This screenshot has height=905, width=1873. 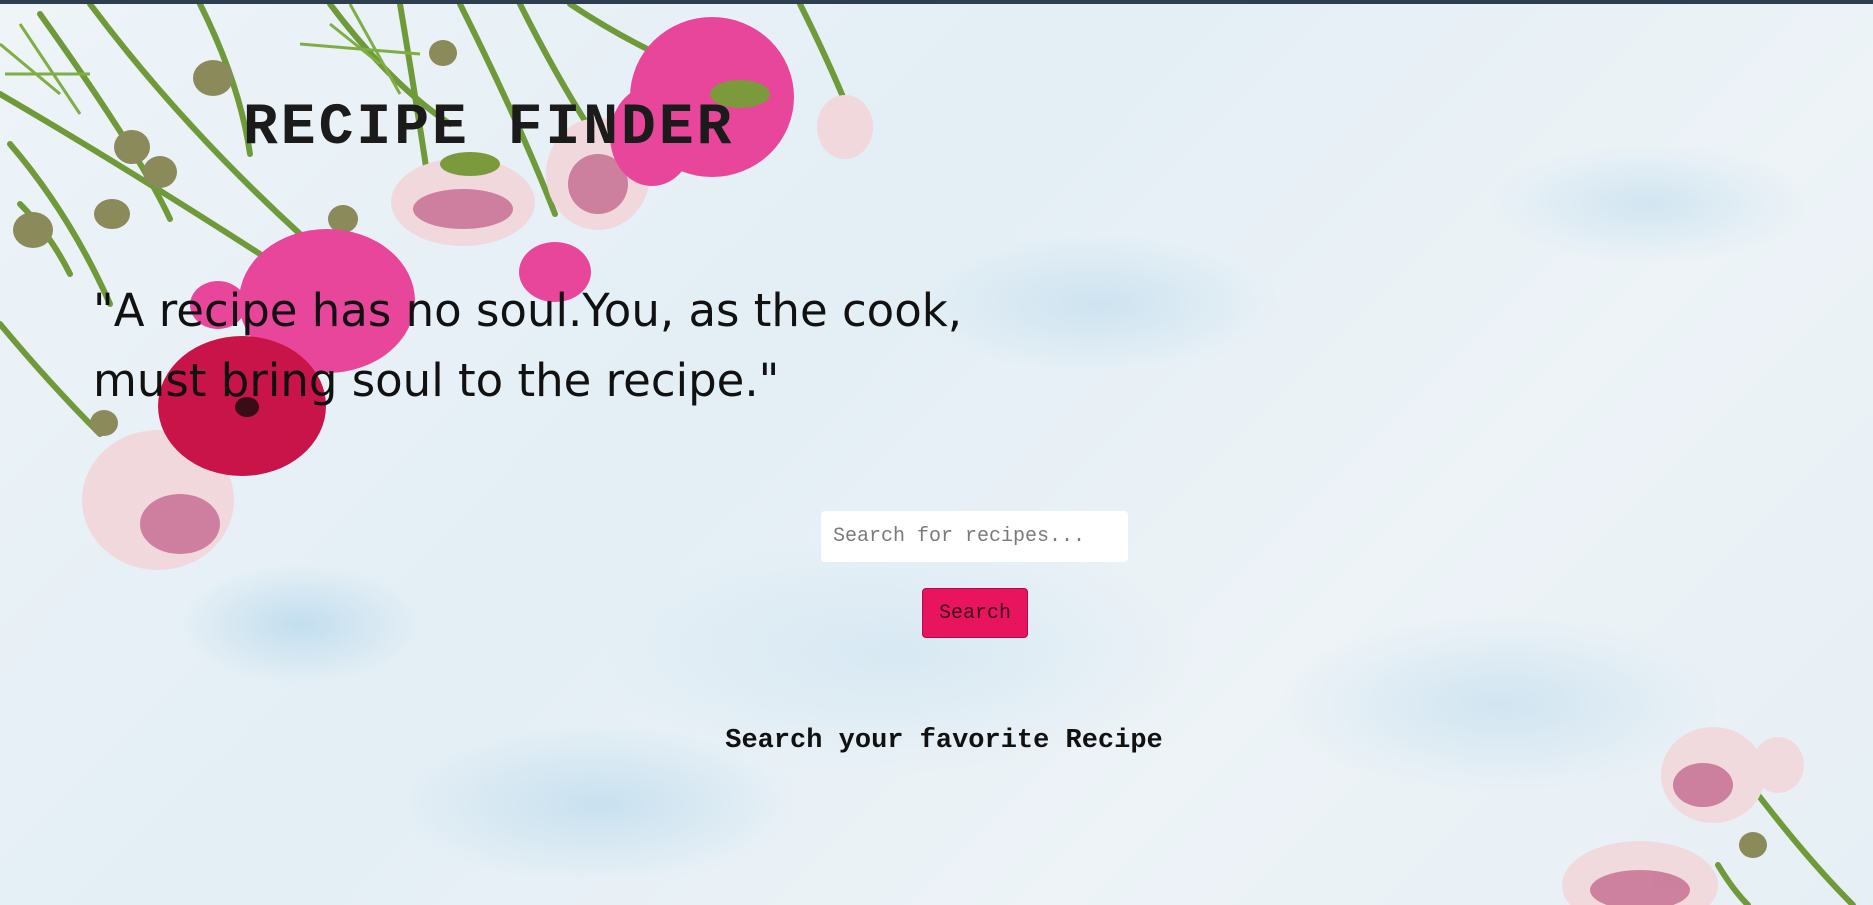 I want to click on results-message: Search your favorite Recipe, so click(x=944, y=741).